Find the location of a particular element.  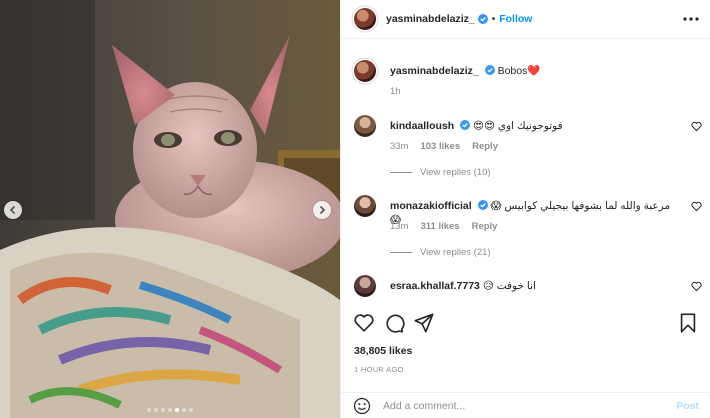

comment-meta: 33m 103 likes Reply is located at coordinates (444, 146).